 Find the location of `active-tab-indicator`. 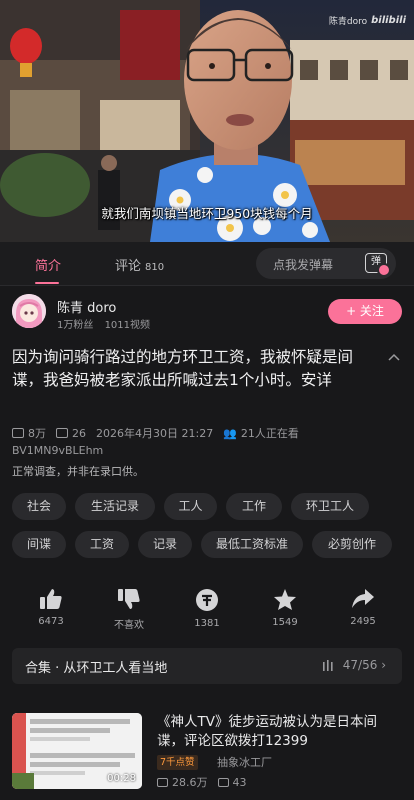

active-tab-indicator is located at coordinates (47, 283).